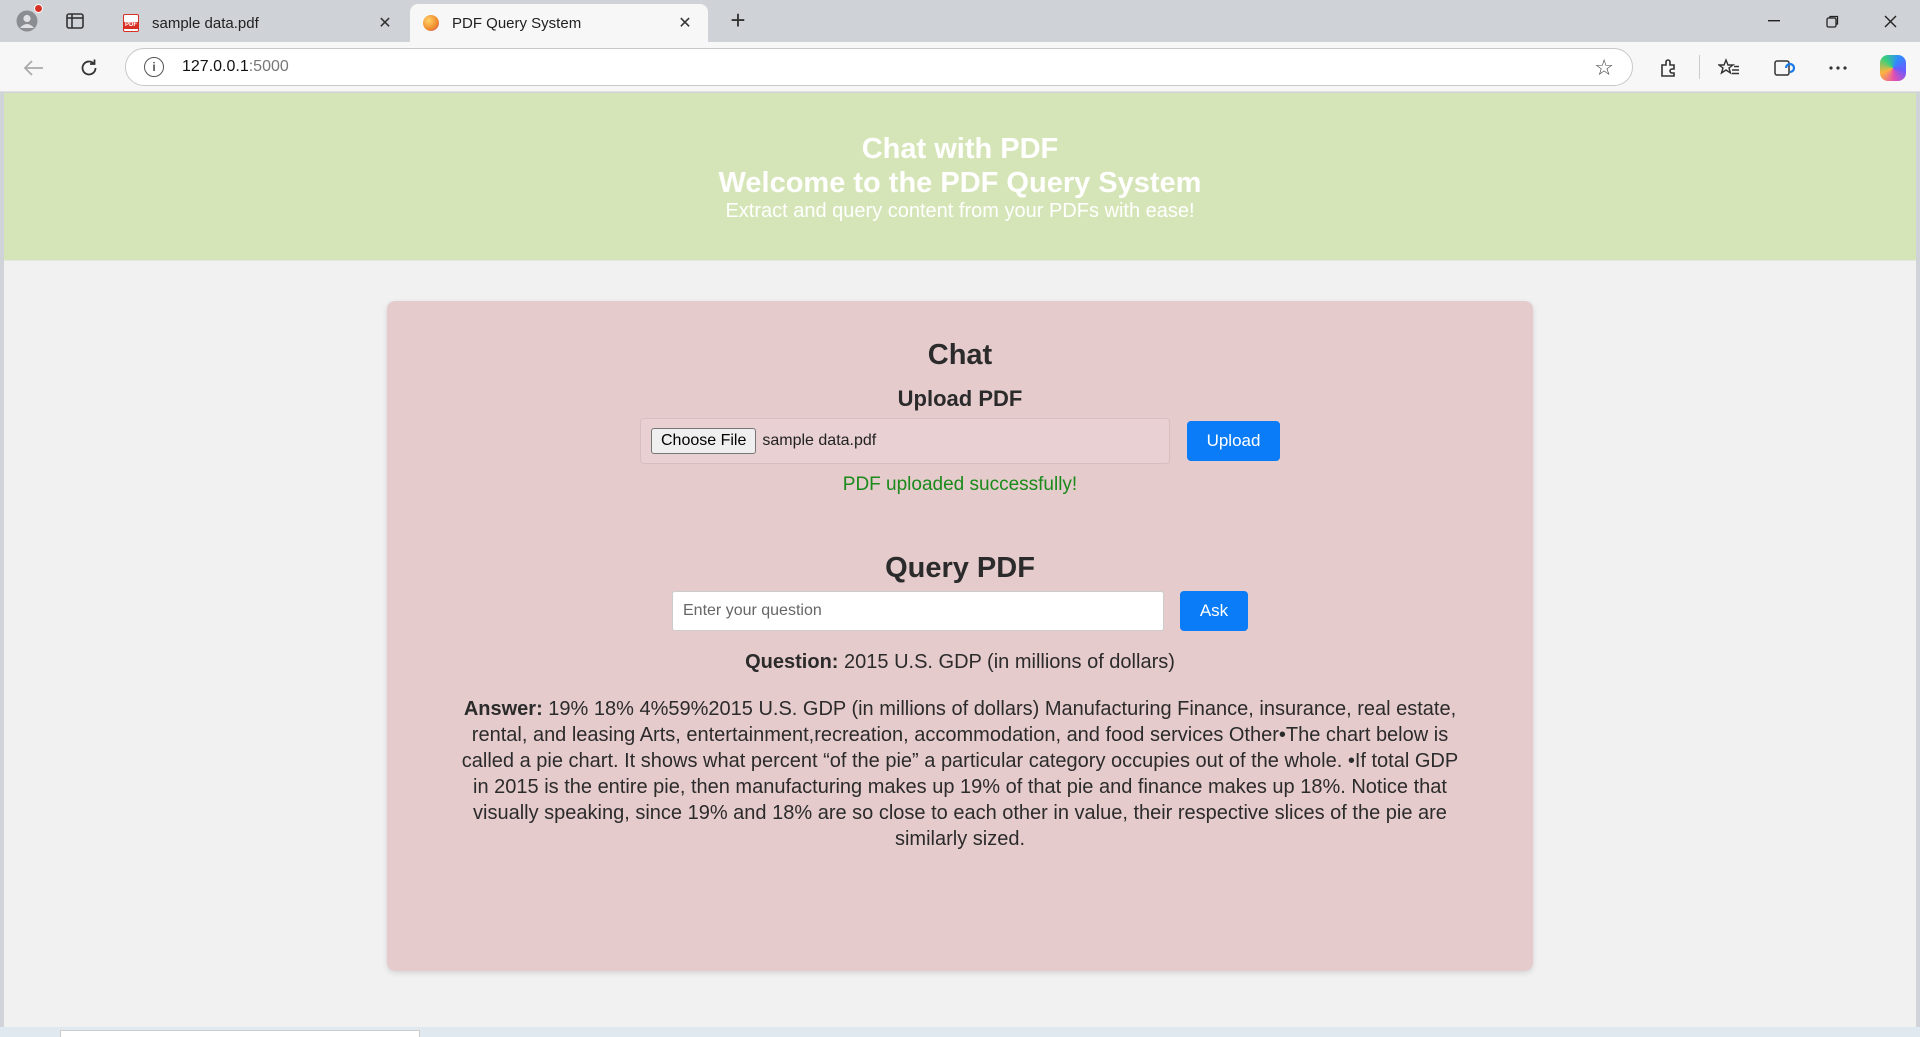  Describe the element at coordinates (1832, 21) in the screenshot. I see `restore-button` at that location.